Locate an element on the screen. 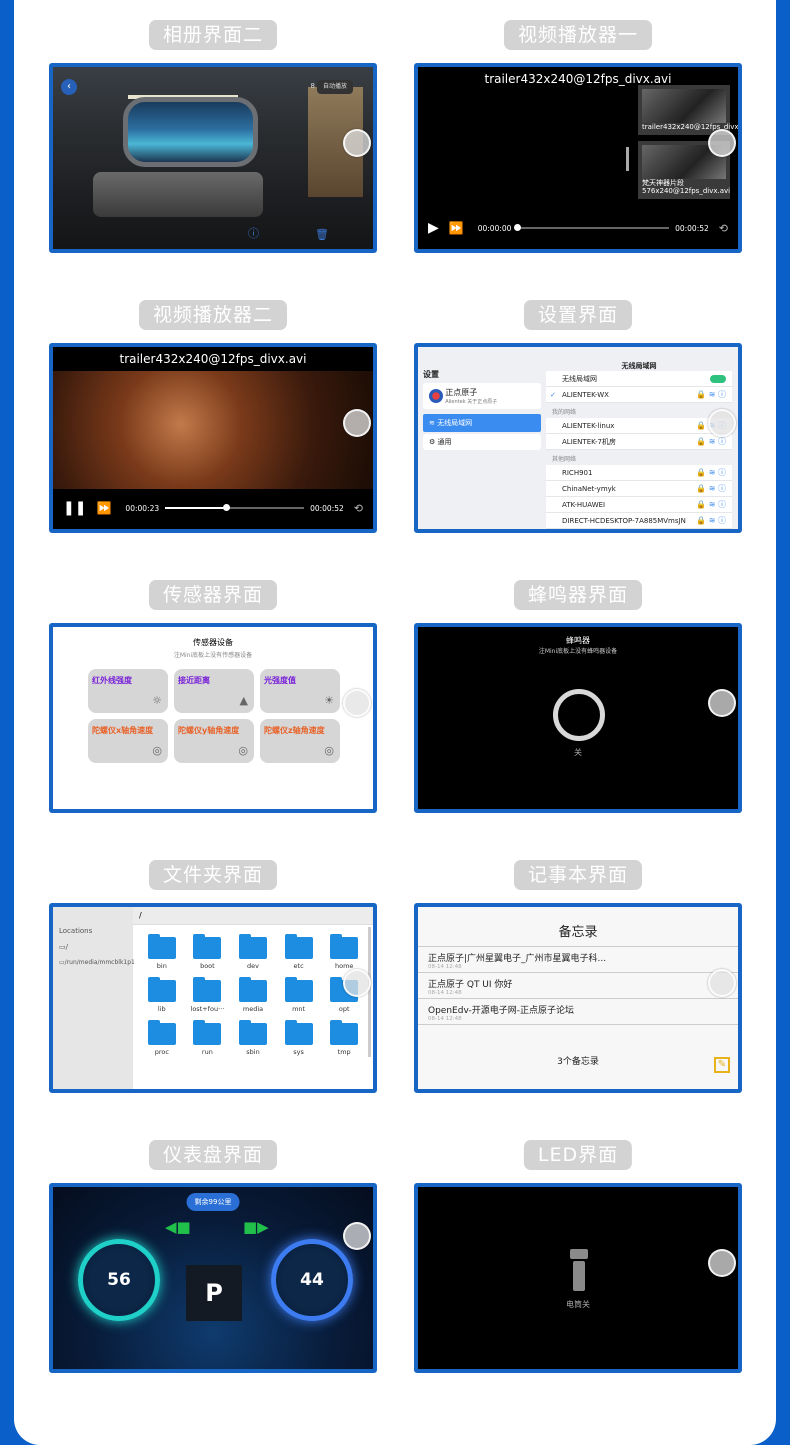  folder-item: etc is located at coordinates (299, 952).